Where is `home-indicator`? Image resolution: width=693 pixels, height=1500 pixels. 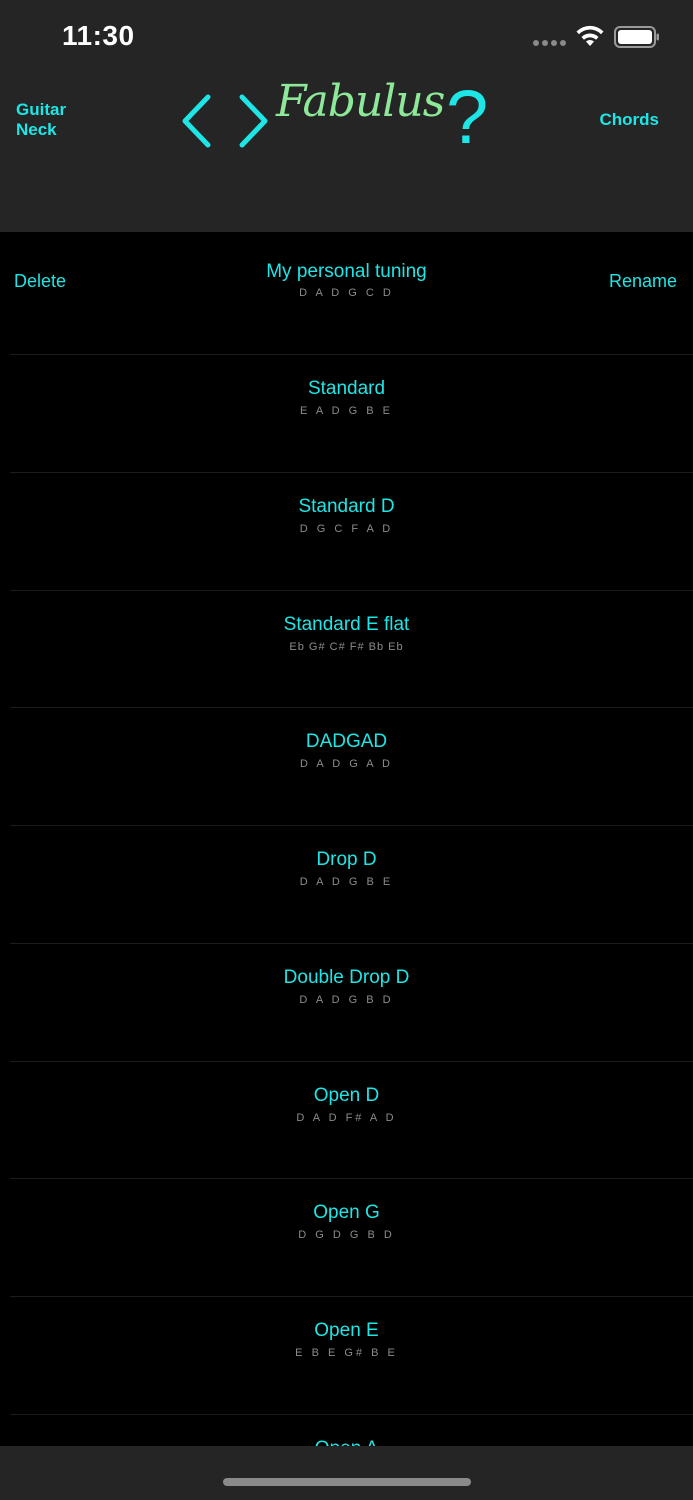 home-indicator is located at coordinates (347, 1482).